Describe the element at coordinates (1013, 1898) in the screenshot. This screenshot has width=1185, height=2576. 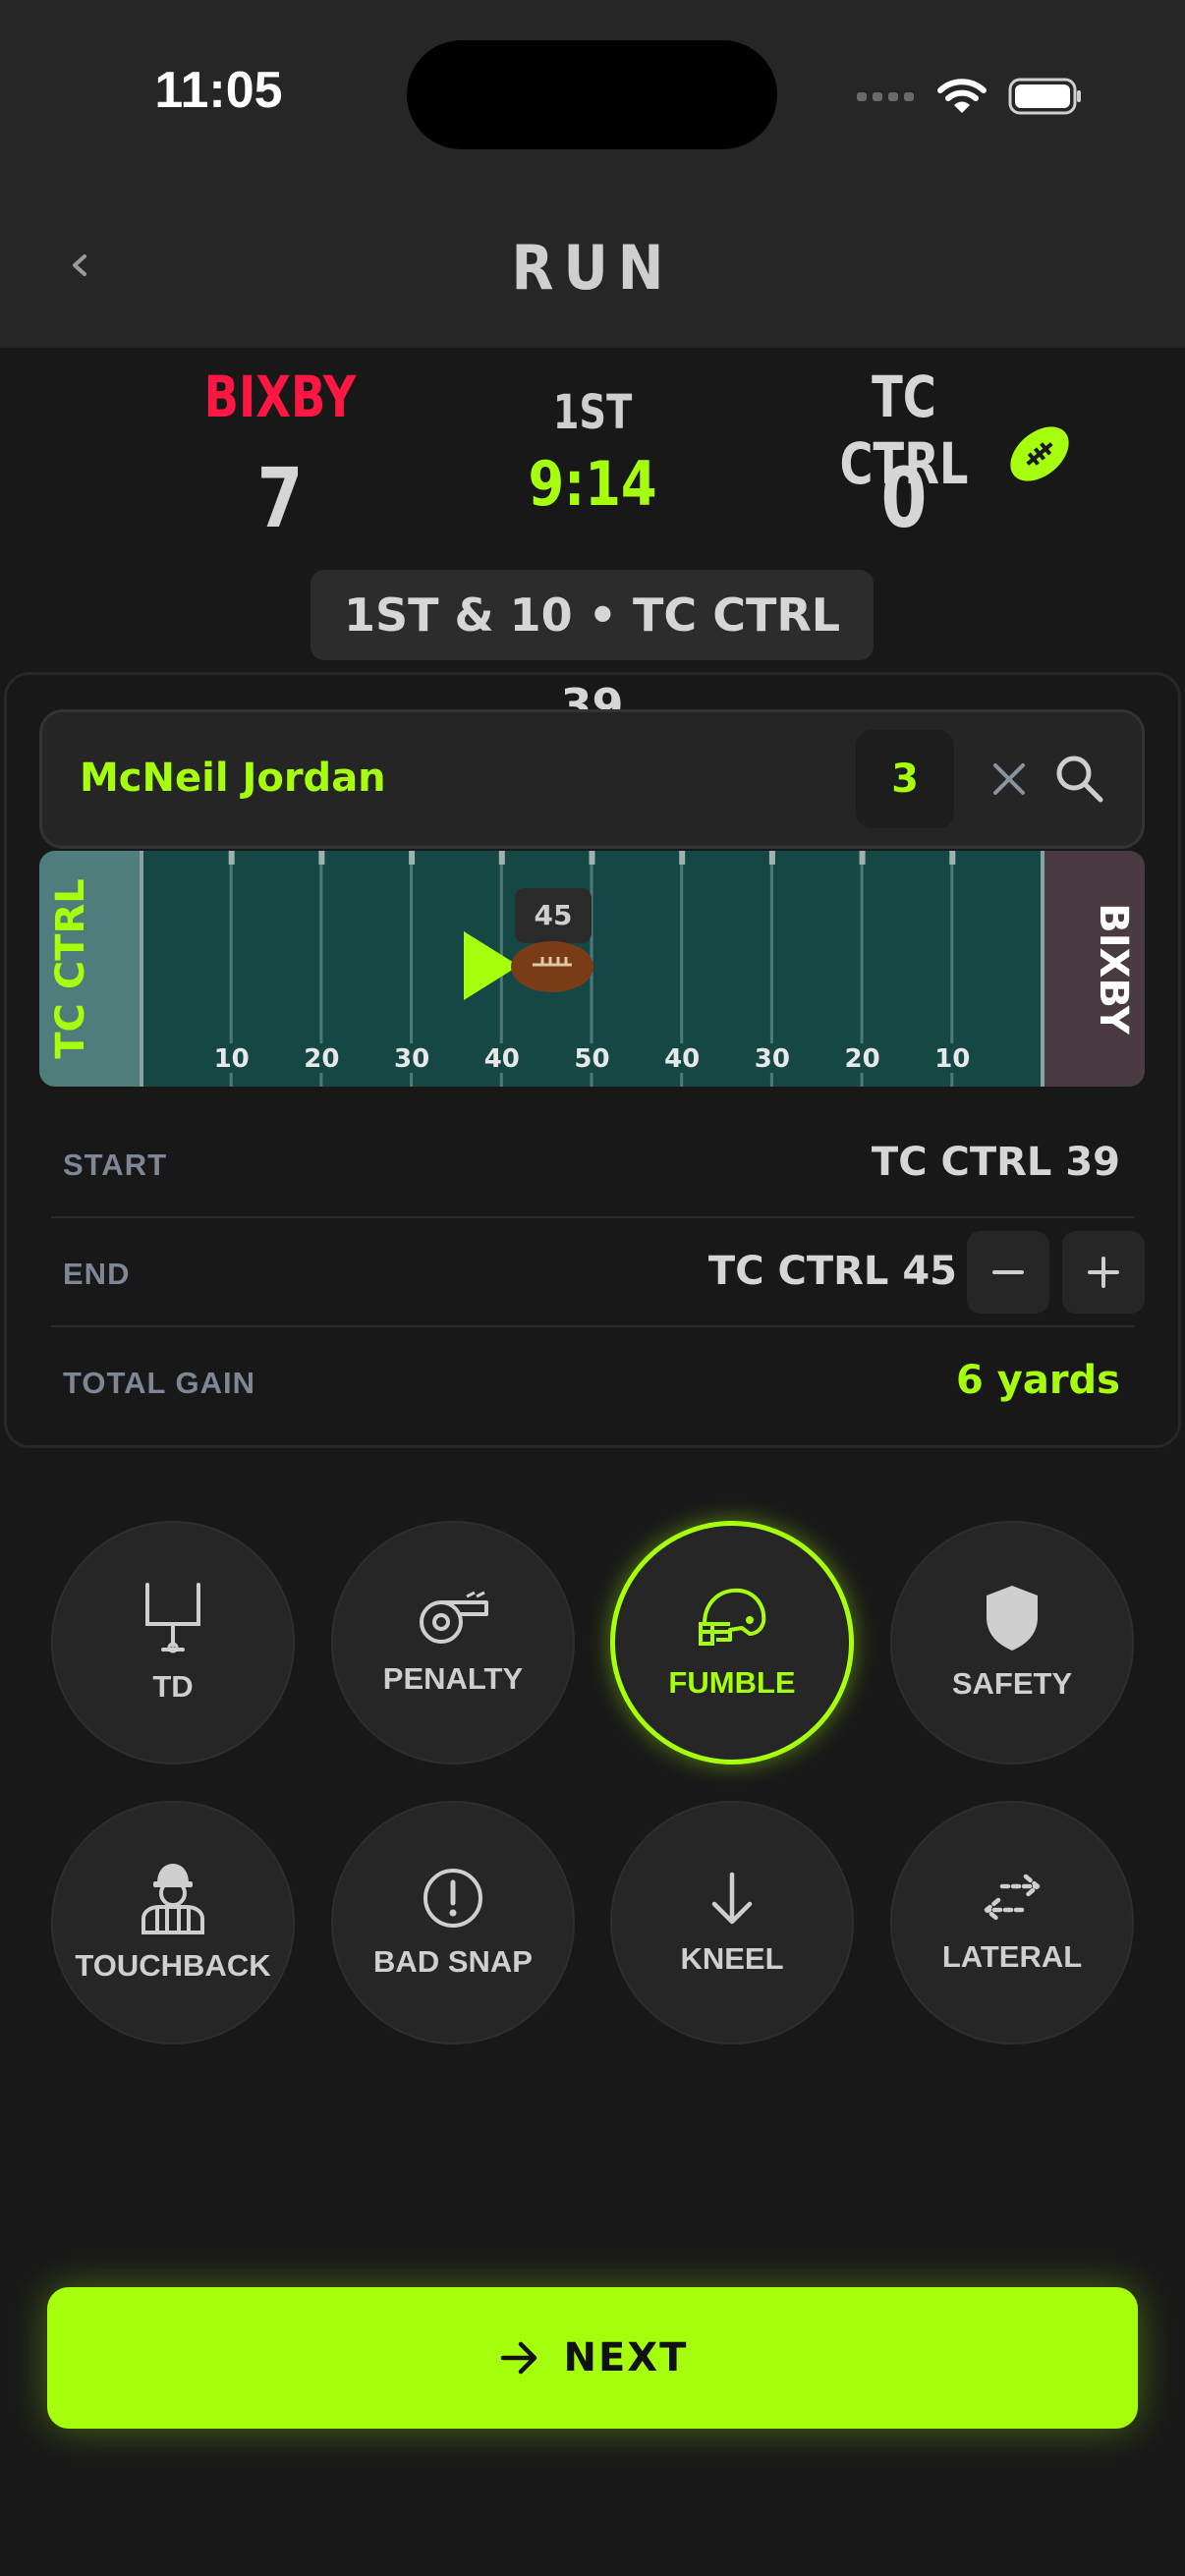
I see `swap-arrows-icon` at that location.